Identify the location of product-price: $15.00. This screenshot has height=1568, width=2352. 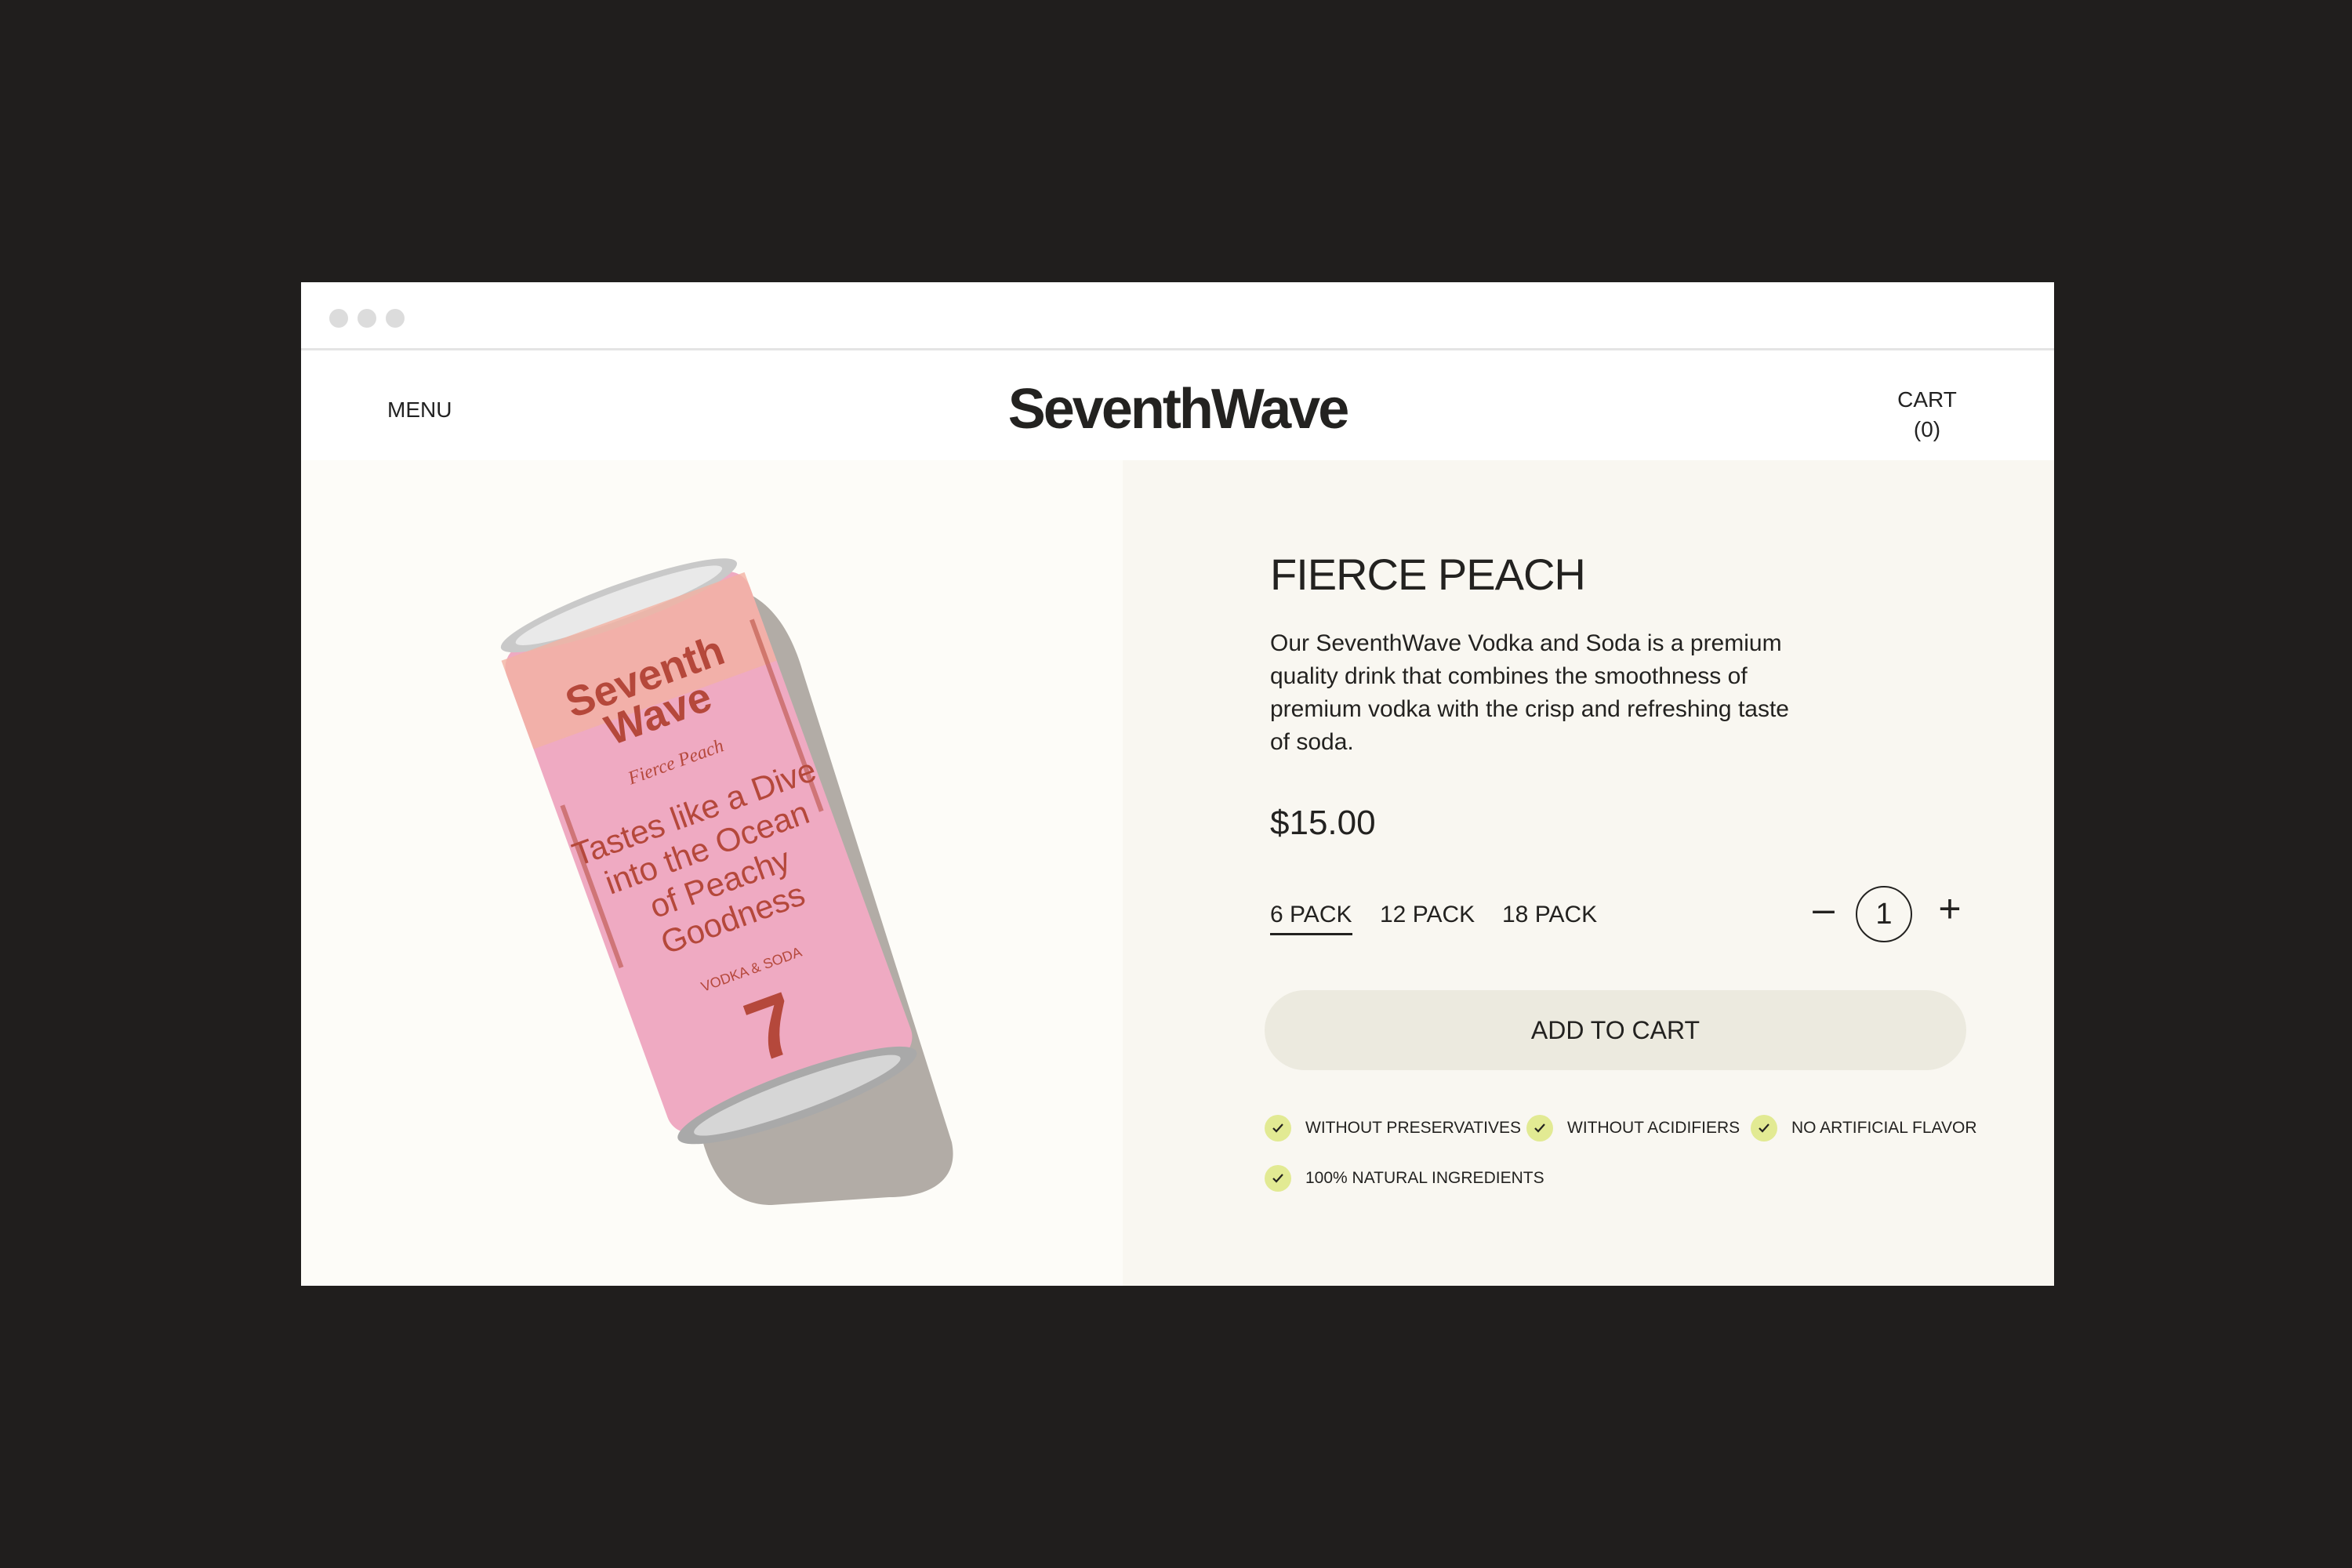
(1323, 823).